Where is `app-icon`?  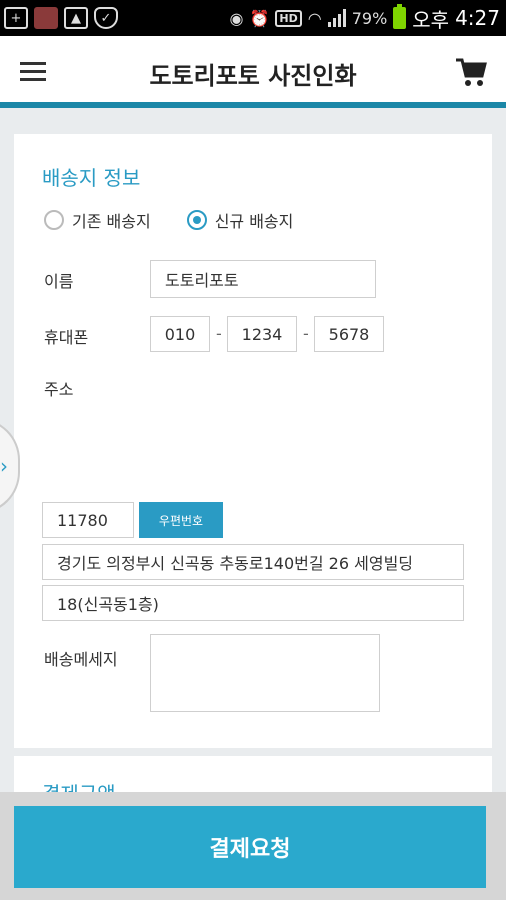
app-icon is located at coordinates (46, 18).